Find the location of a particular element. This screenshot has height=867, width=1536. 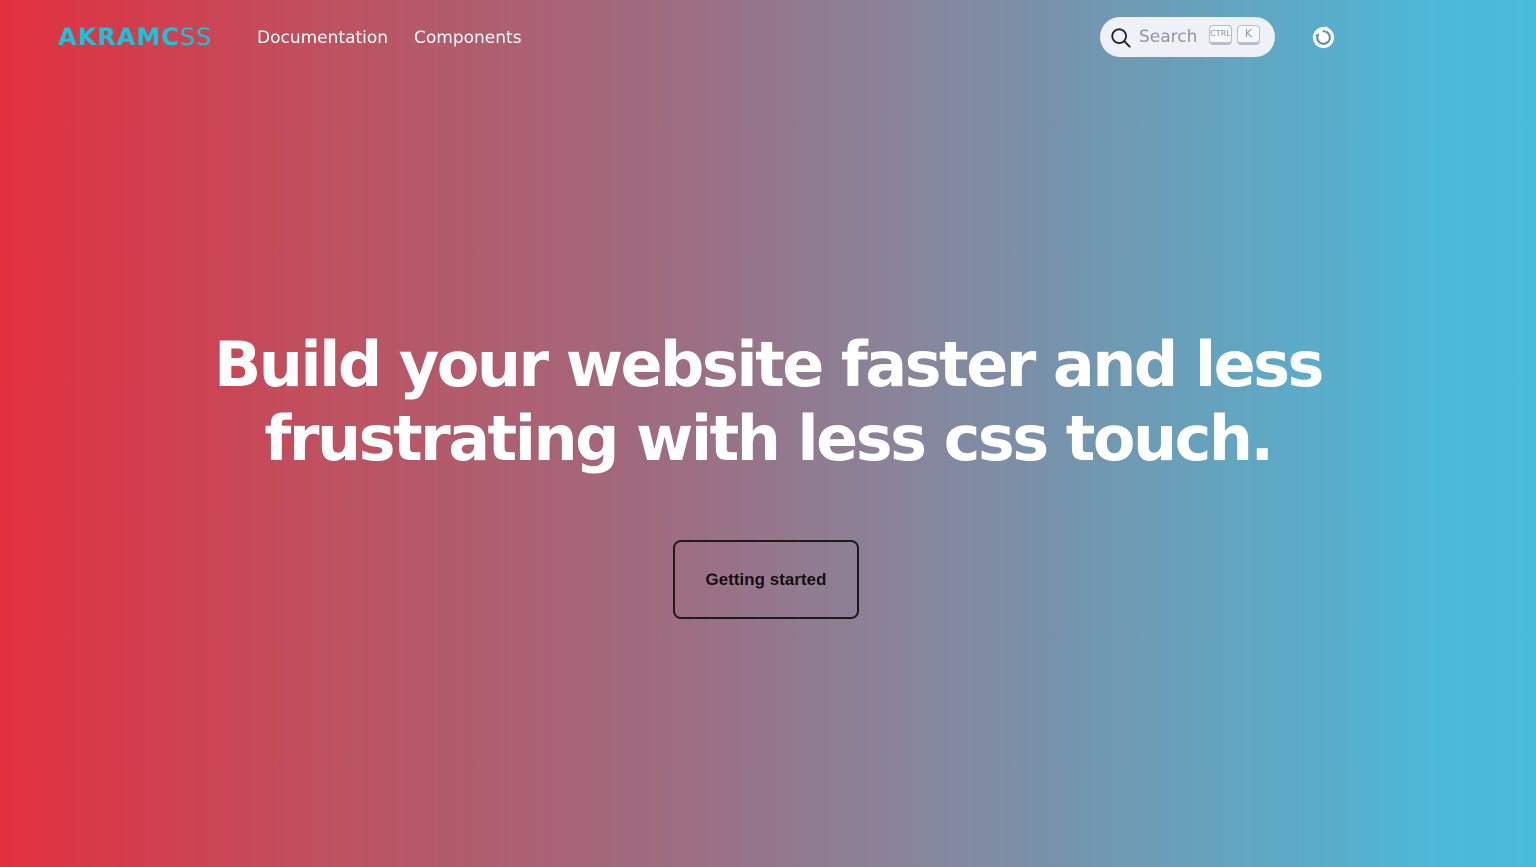

logo-text-bold: AKRAMC is located at coordinates (119, 37).